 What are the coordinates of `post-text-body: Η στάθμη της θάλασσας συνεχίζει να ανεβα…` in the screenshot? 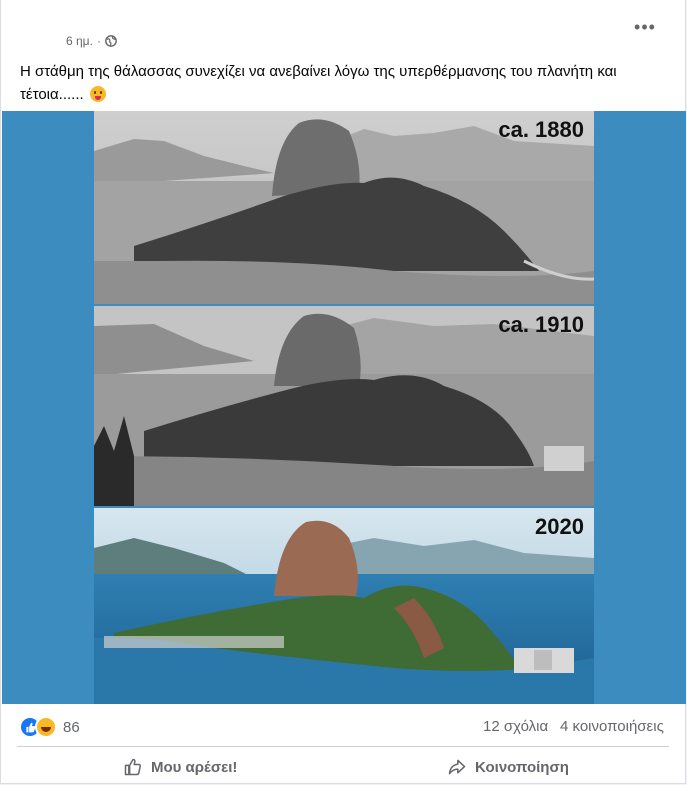 It's located at (318, 83).